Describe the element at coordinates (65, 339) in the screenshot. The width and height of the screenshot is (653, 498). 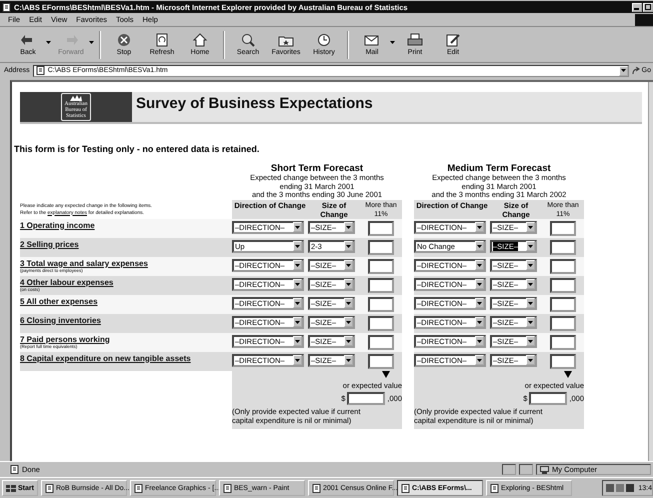
I see `item-link: 7 Paid persons working` at that location.